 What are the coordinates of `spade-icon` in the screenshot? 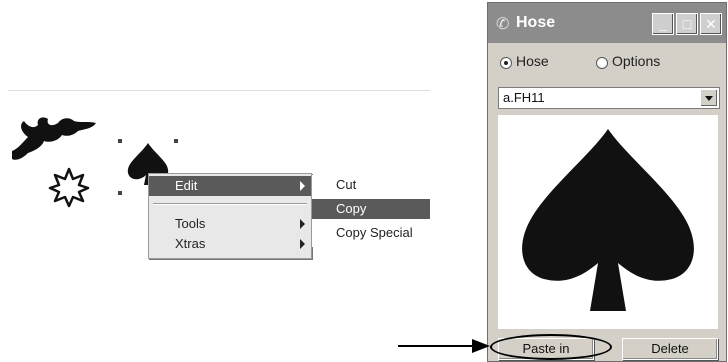 It's located at (608, 220).